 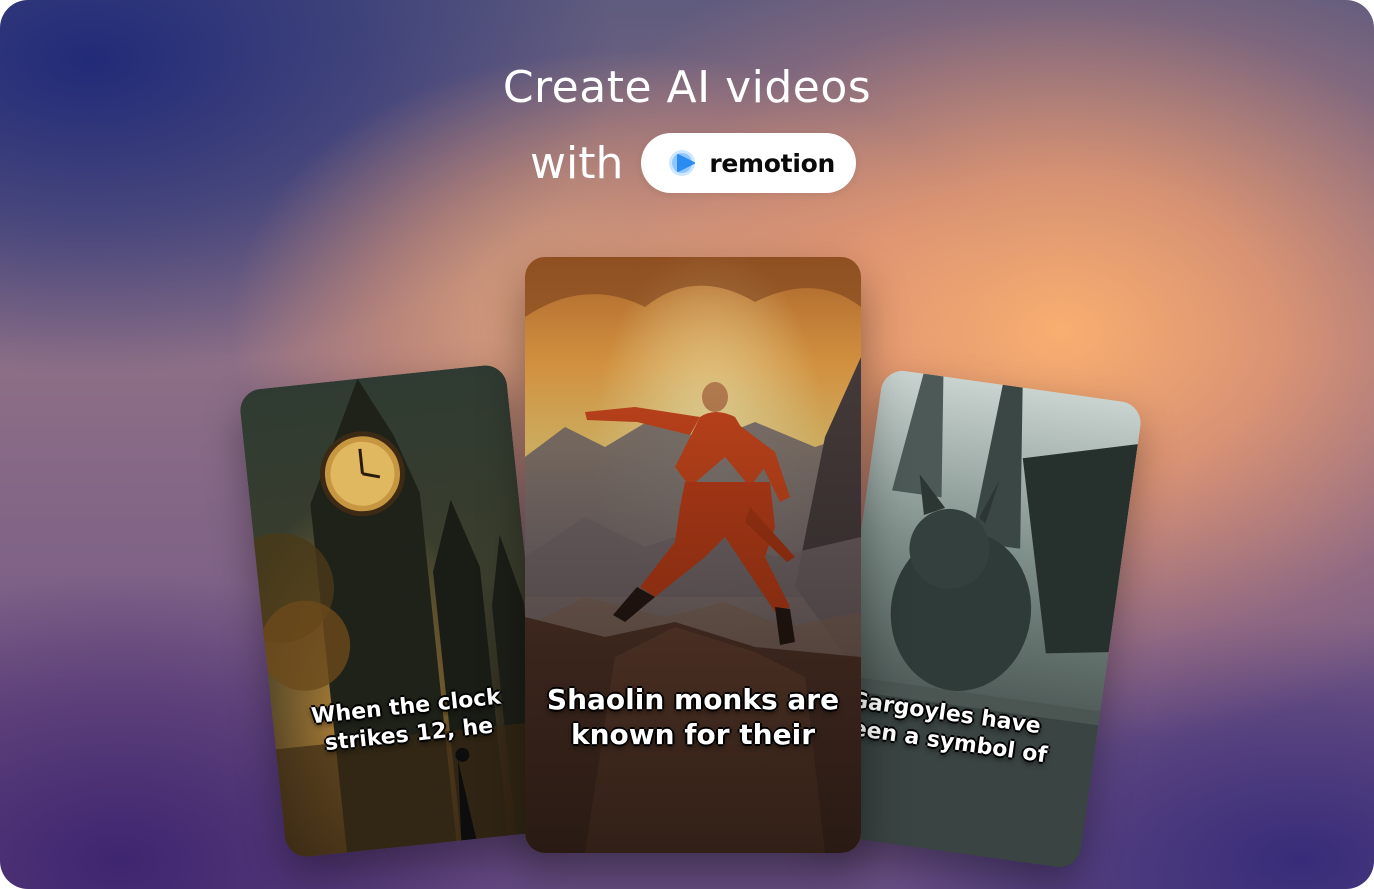 I want to click on headline: Create AI videos, so click(x=687, y=87).